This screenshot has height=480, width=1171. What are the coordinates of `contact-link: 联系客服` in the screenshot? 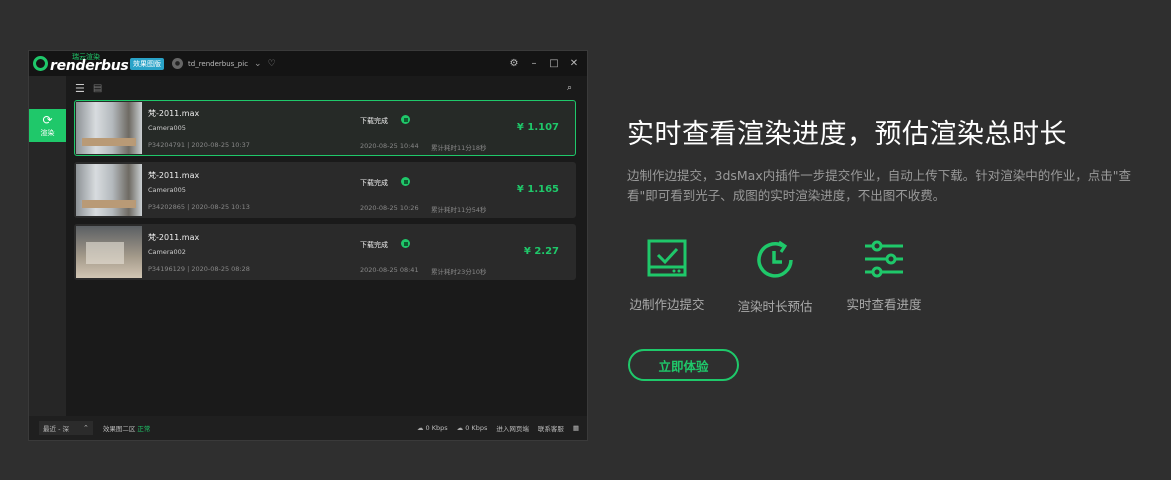 It's located at (551, 428).